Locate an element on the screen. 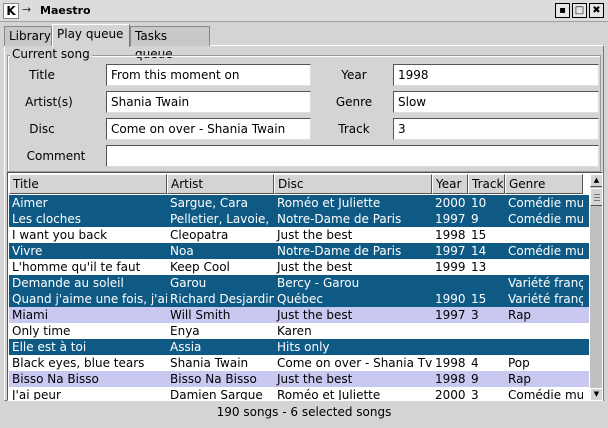  column-header-year: Year is located at coordinates (450, 184).